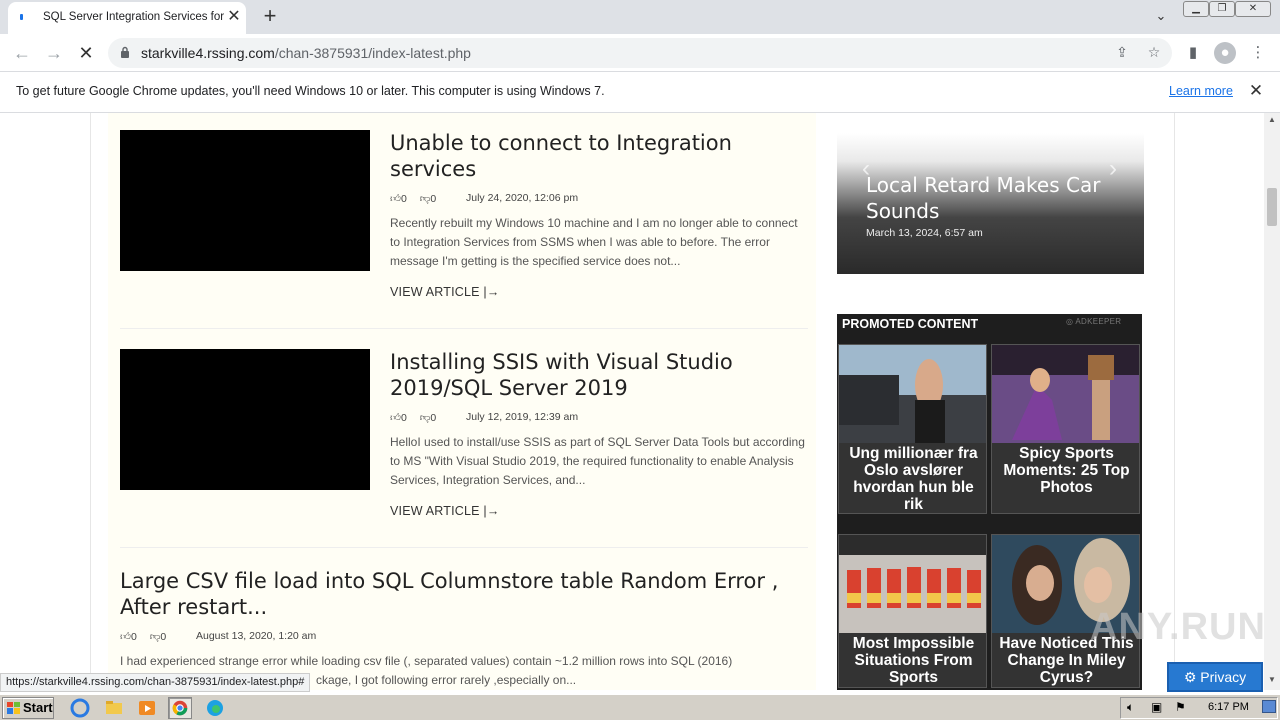  What do you see at coordinates (1215, 677) in the screenshot?
I see `privacy-button: ⚙ Privacy` at bounding box center [1215, 677].